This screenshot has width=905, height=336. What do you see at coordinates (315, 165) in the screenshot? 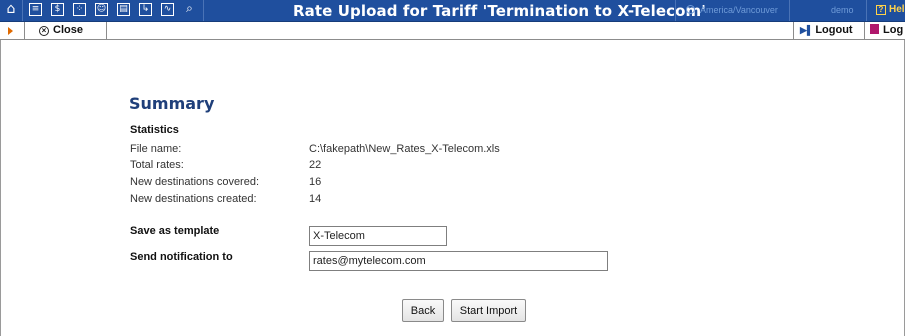
I see `stat-value-total-rates: 22` at bounding box center [315, 165].